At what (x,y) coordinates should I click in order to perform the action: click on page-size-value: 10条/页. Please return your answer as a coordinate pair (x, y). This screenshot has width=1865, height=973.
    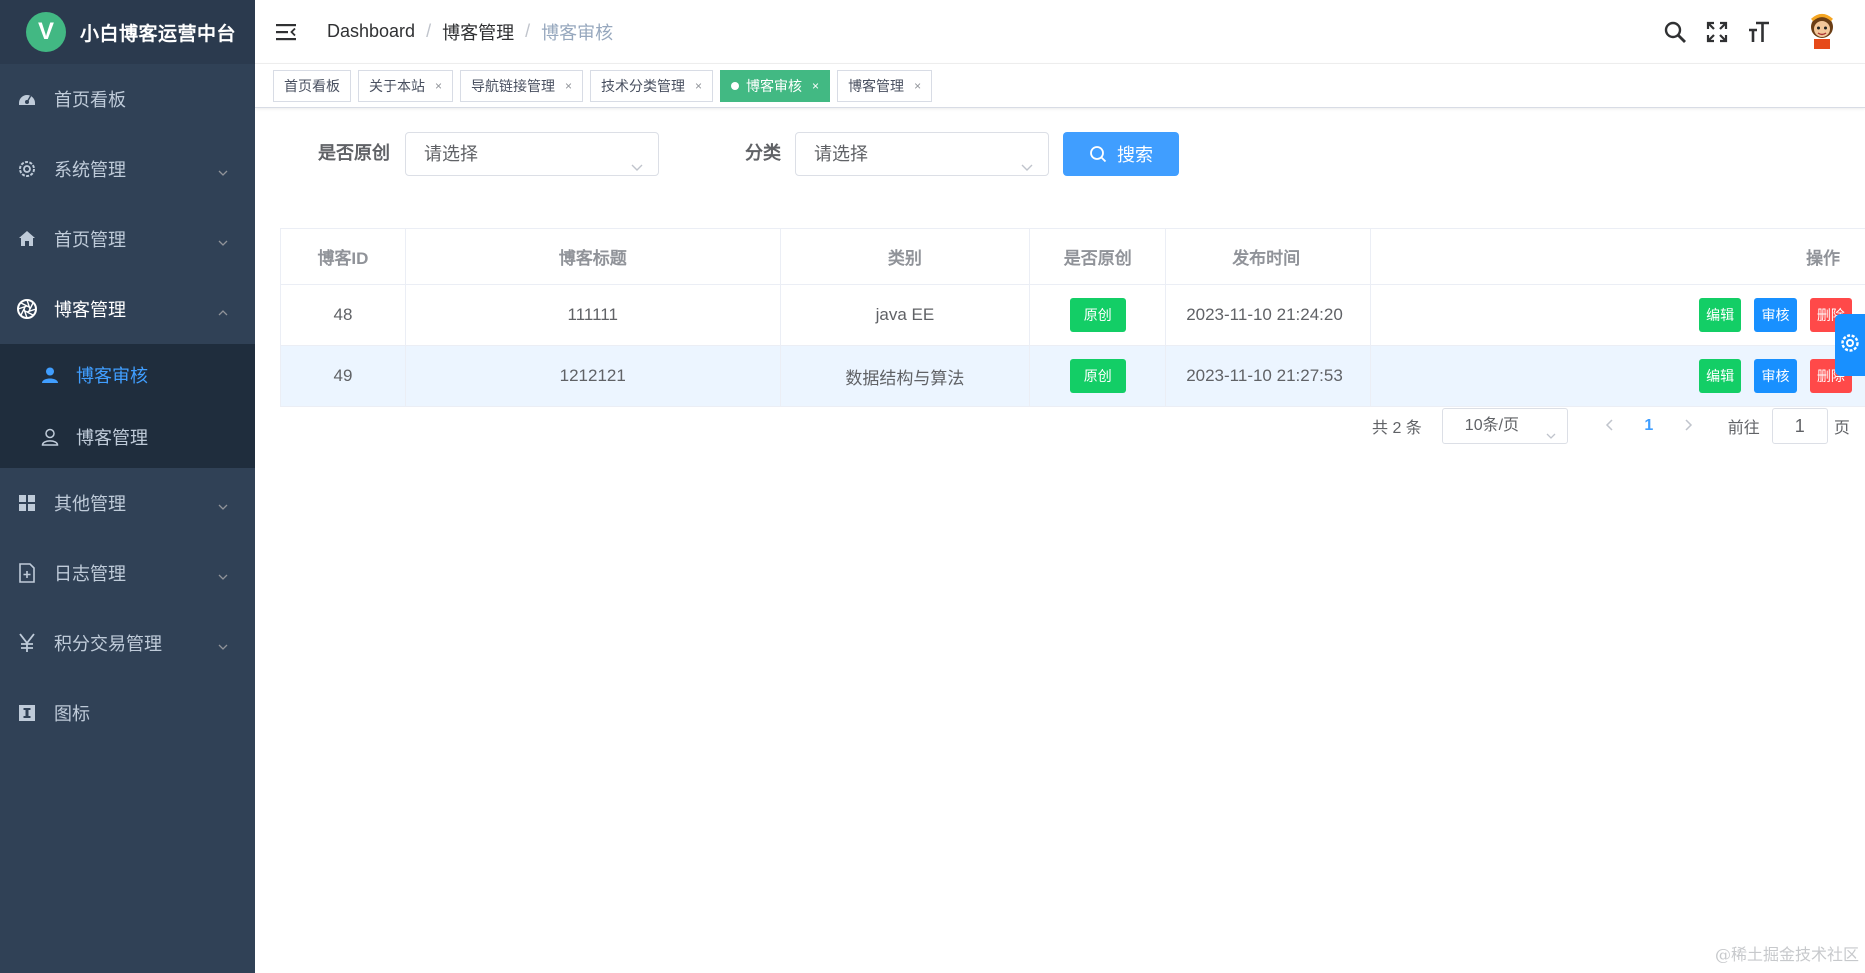
    Looking at the image, I should click on (1492, 425).